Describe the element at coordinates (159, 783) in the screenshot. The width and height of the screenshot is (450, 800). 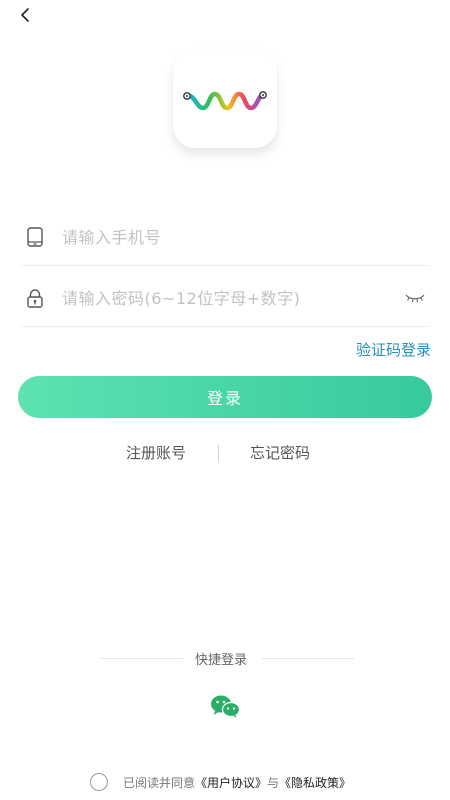
I see `agreement-prefix: 已阅读并同意` at that location.